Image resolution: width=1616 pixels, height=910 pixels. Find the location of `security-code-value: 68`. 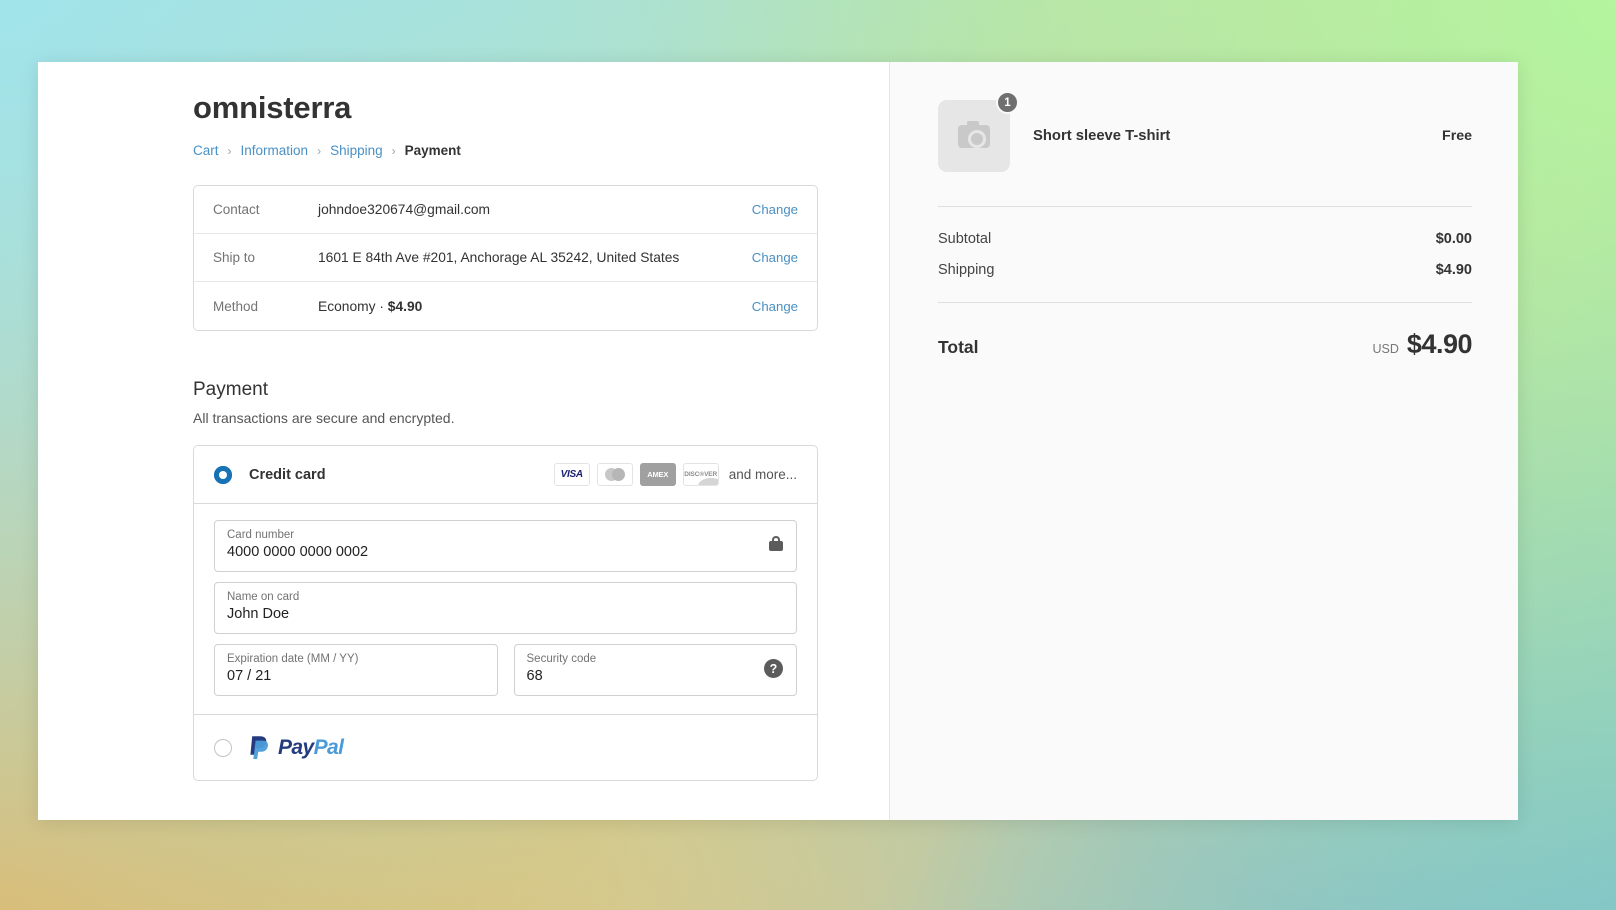

security-code-value: 68 is located at coordinates (534, 676).